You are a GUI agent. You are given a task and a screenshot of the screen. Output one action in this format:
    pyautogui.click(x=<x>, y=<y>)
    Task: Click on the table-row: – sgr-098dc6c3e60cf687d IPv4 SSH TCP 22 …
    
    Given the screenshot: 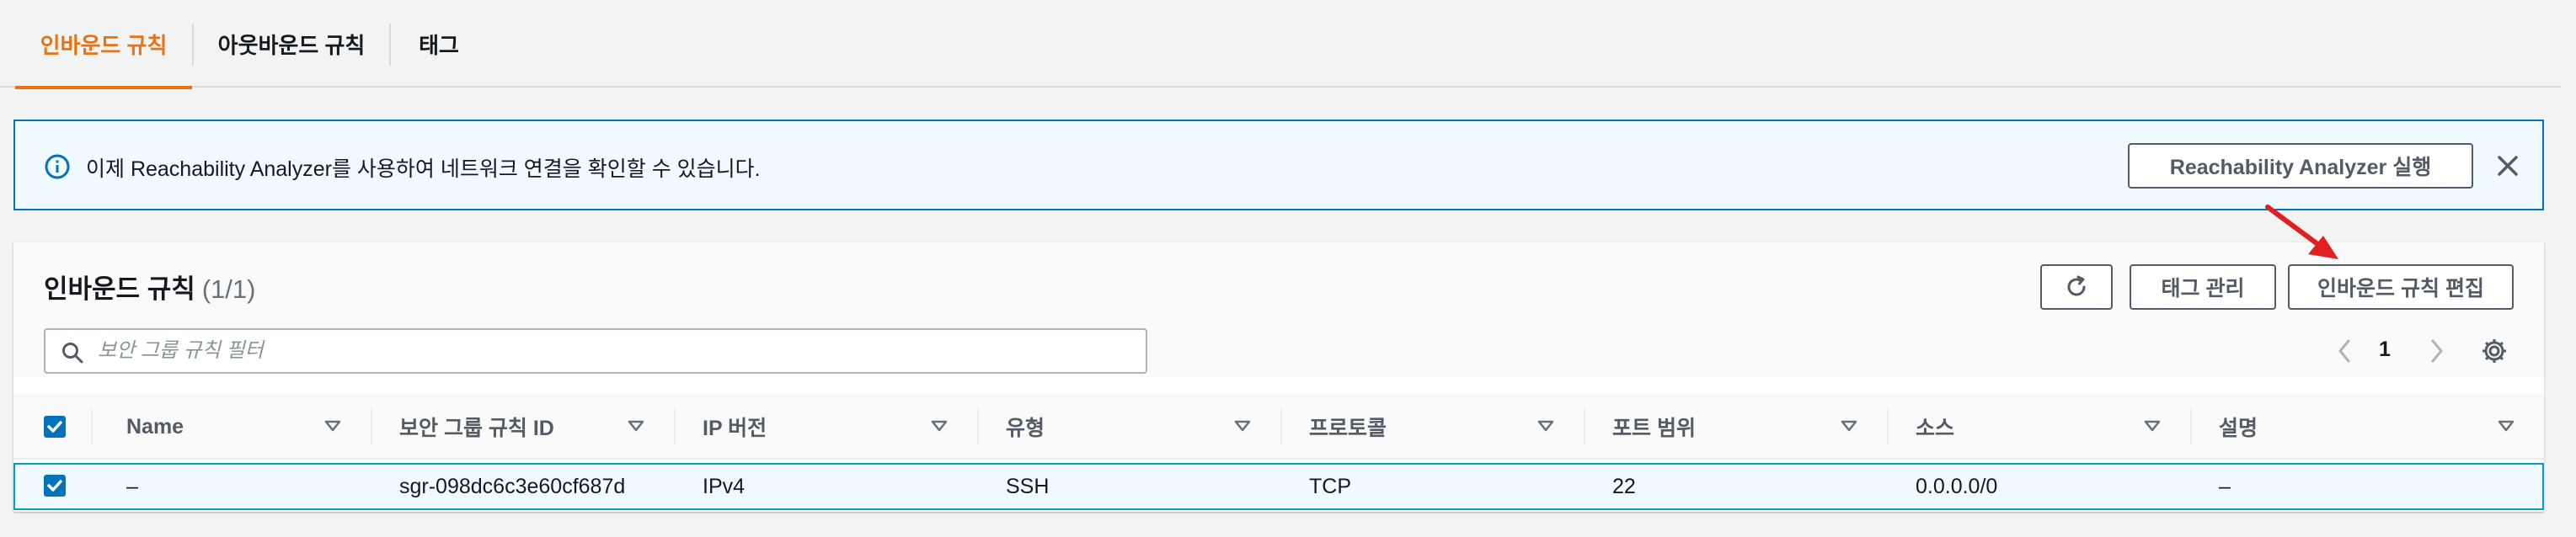 What is the action you would take?
    pyautogui.click(x=1278, y=486)
    